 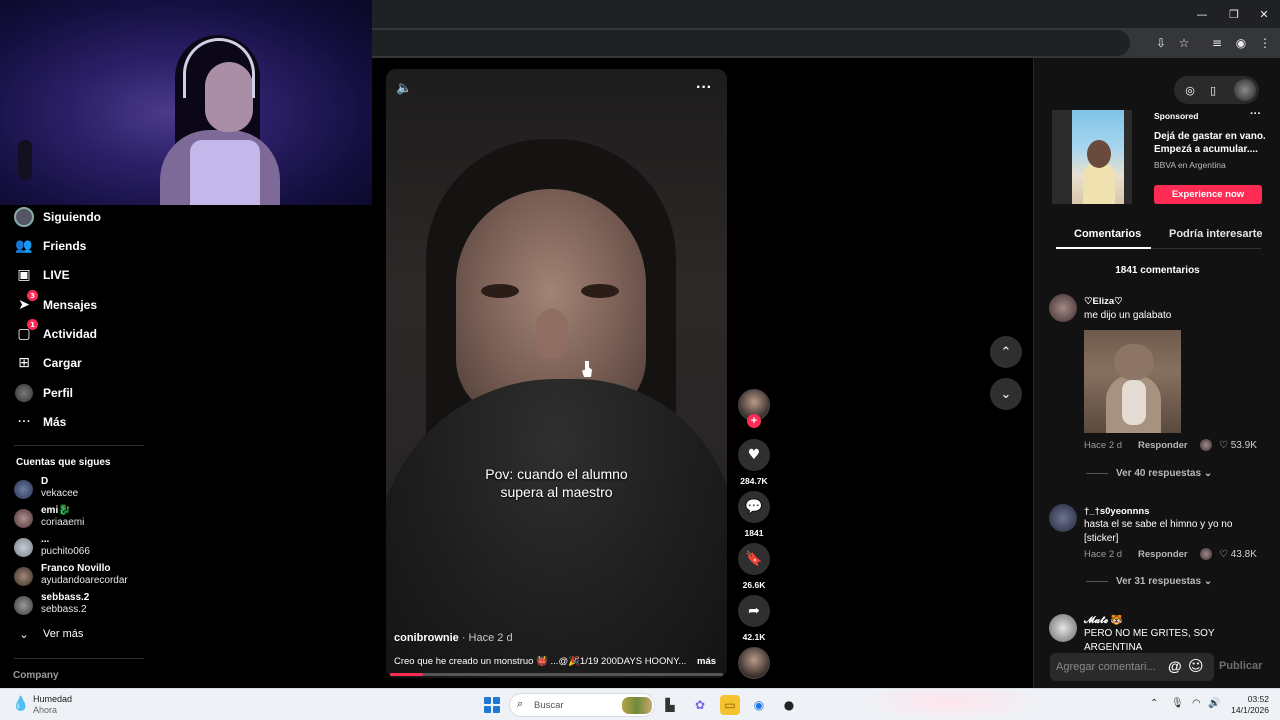 I want to click on emoji-icon: ☺, so click(x=1196, y=666).